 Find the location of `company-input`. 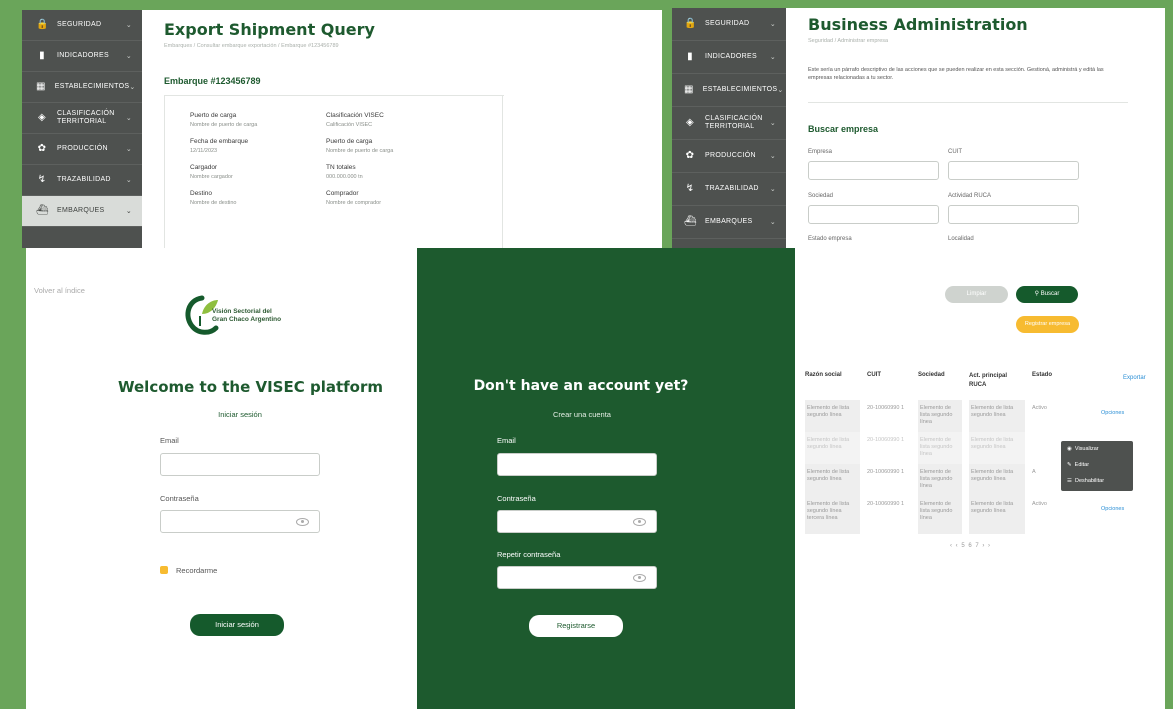

company-input is located at coordinates (873, 170).